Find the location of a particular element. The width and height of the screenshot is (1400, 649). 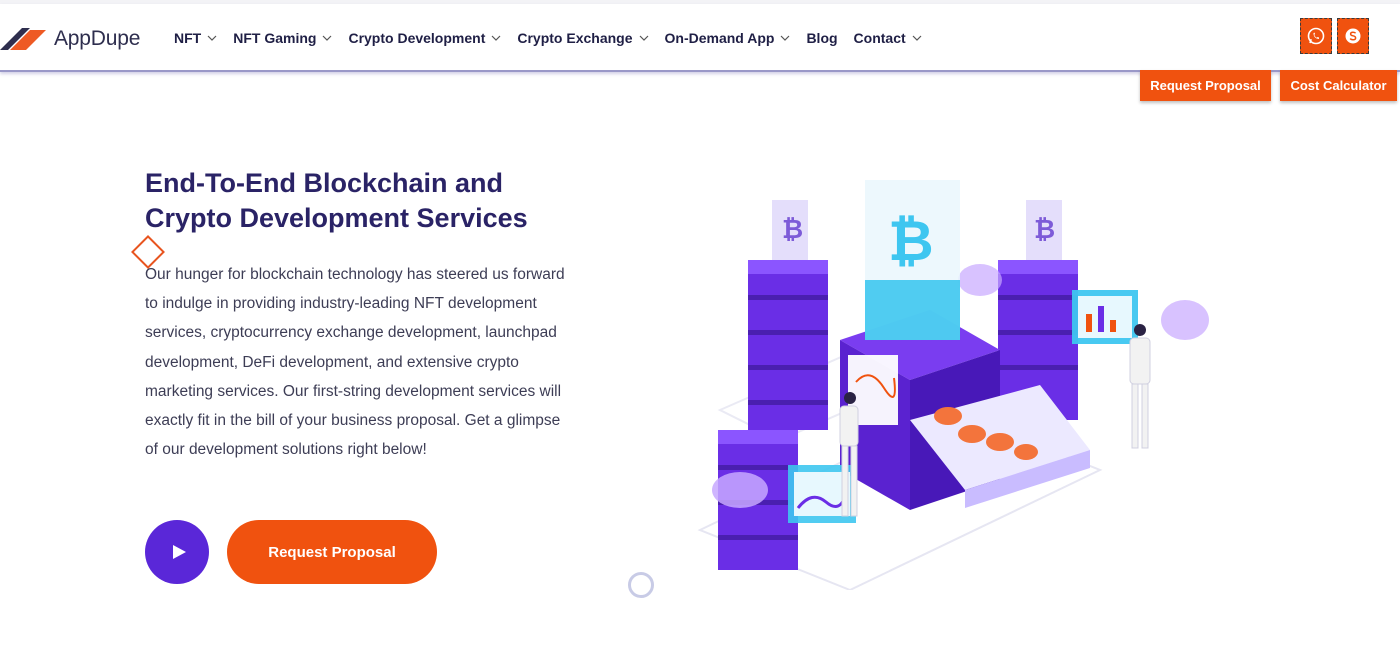

play-icon is located at coordinates (179, 552).